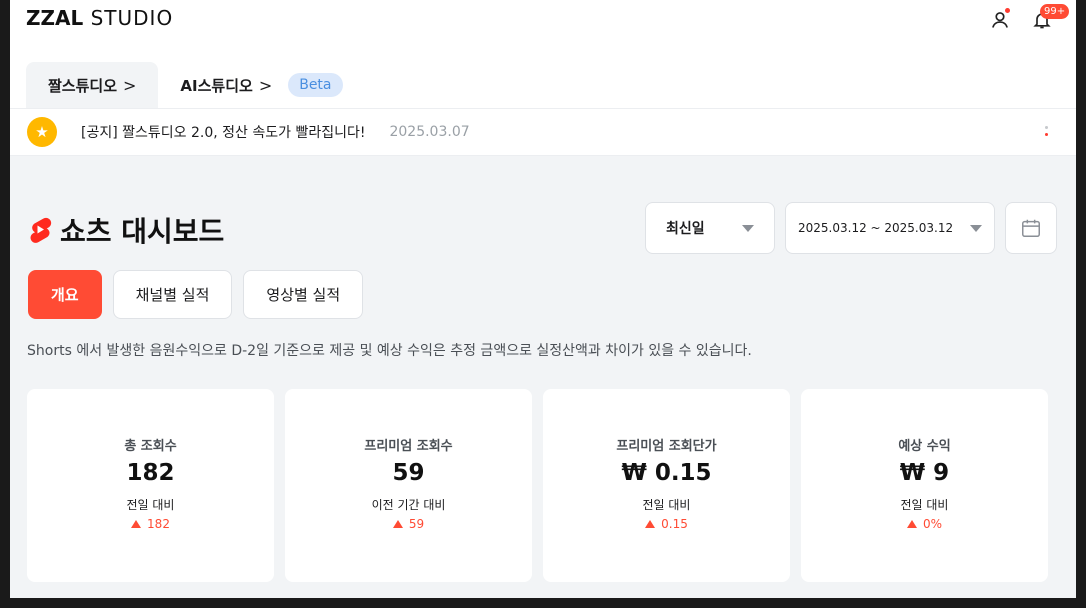 Image resolution: width=1086 pixels, height=608 pixels. What do you see at coordinates (924, 446) in the screenshot?
I see `metric-label: 예상 수익` at bounding box center [924, 446].